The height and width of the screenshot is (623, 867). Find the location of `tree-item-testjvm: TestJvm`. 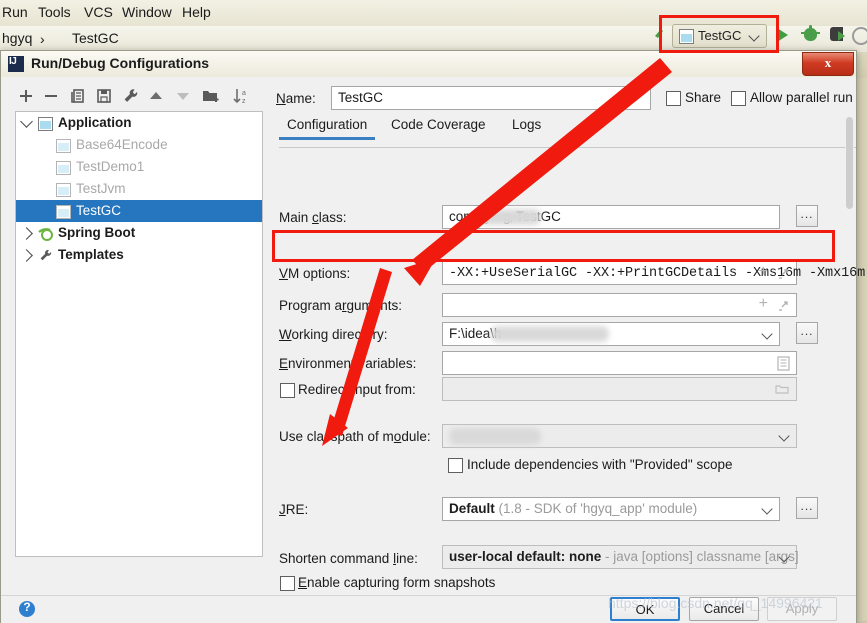

tree-item-testjvm: TestJvm is located at coordinates (139, 189).